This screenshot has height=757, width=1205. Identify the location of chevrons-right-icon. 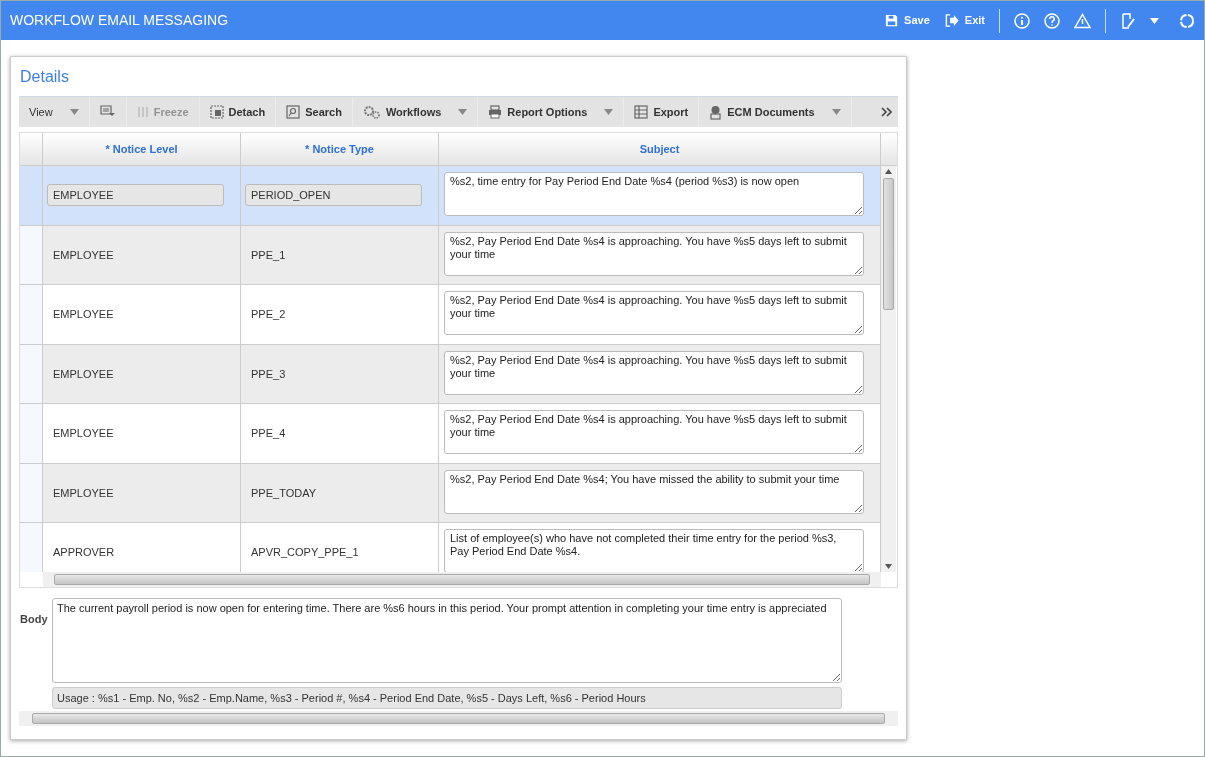
(886, 112).